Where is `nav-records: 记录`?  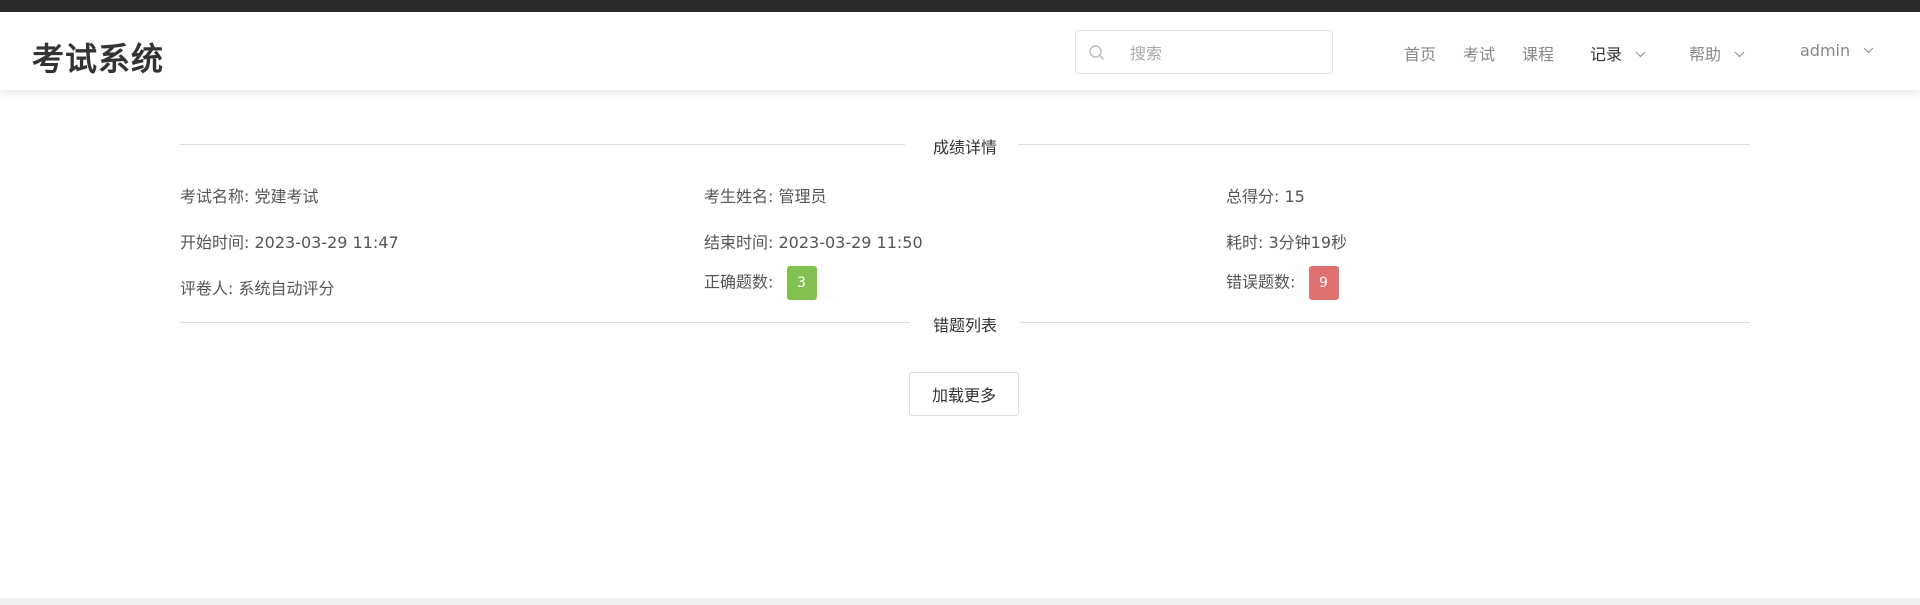 nav-records: 记录 is located at coordinates (1618, 53).